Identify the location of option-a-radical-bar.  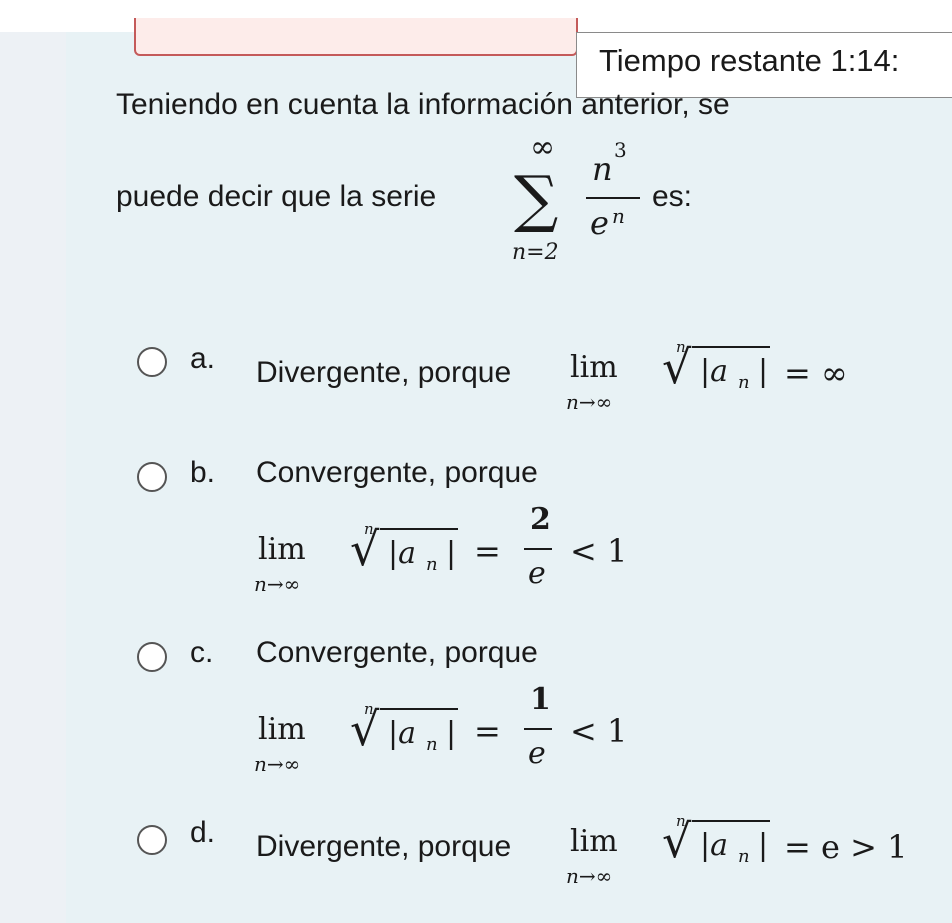
(731, 347).